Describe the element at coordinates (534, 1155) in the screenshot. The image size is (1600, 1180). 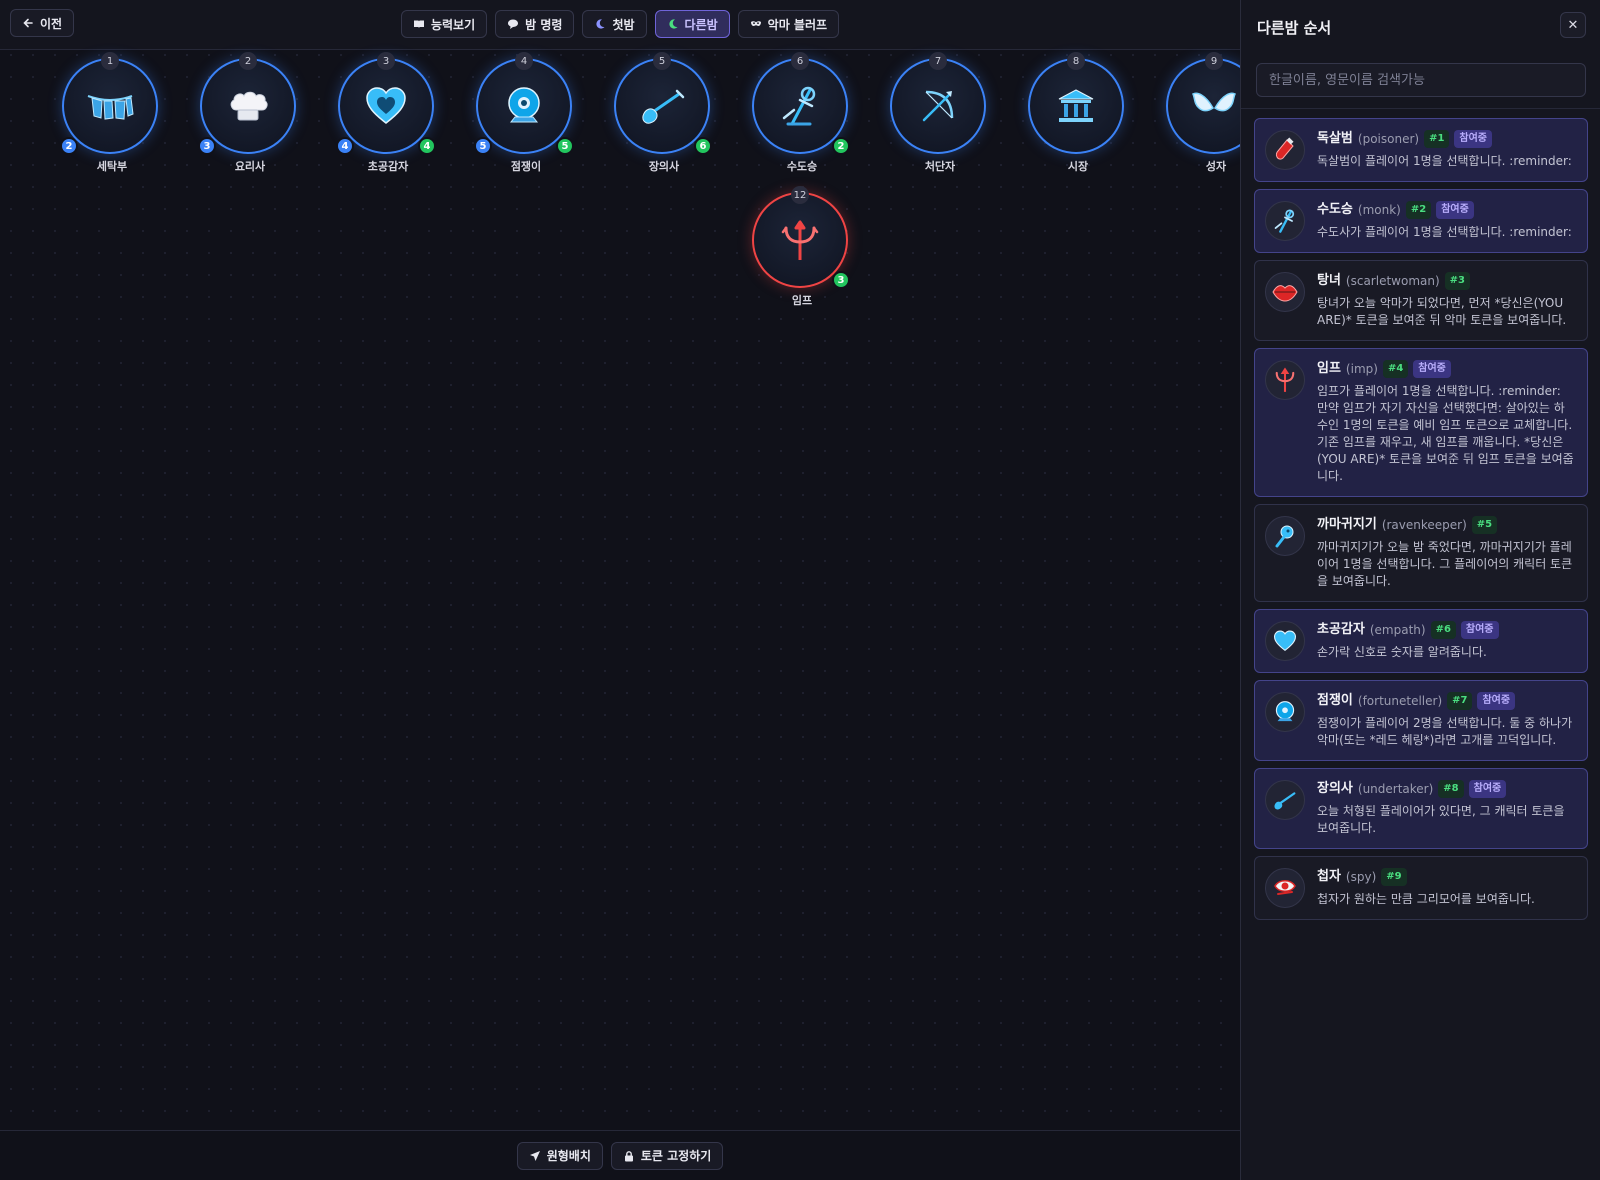
I see `send-icon` at that location.